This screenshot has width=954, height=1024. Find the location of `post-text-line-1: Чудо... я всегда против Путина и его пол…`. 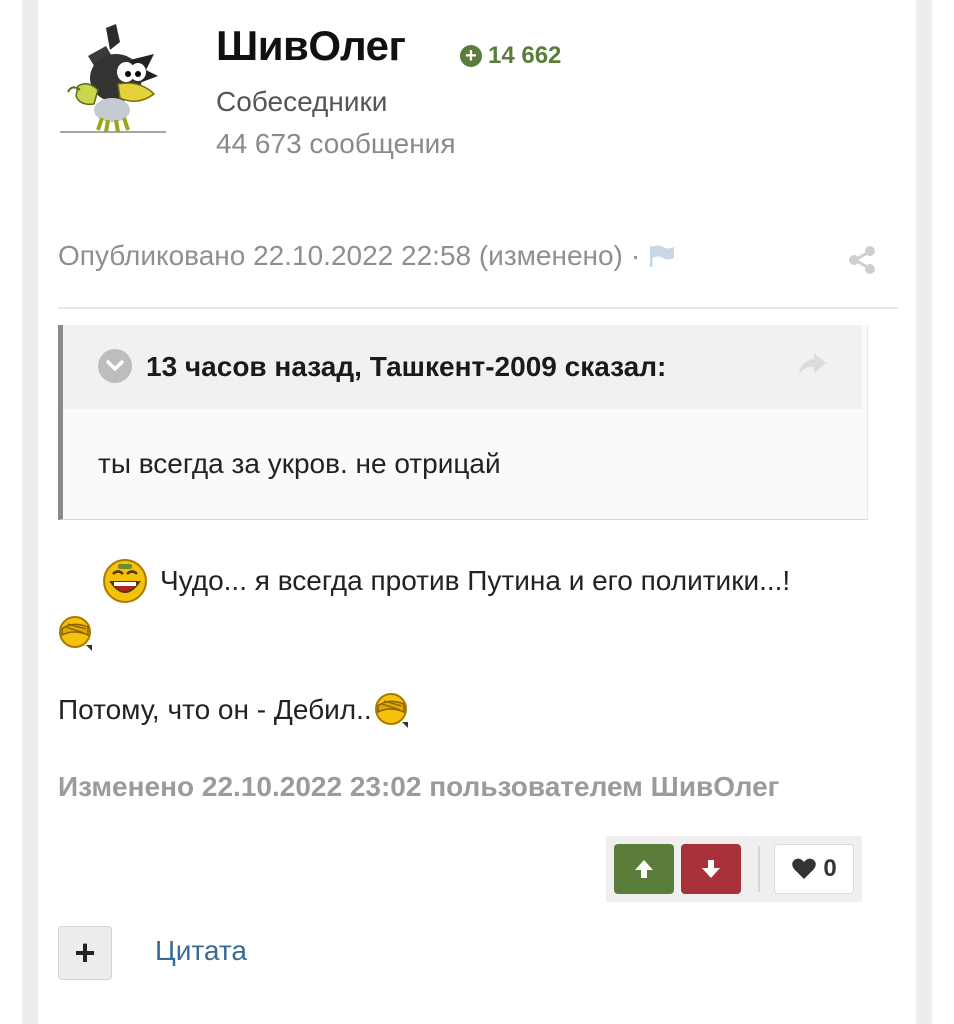

post-text-line-1: Чудо... я всегда против Путина и его пол… is located at coordinates (475, 580).